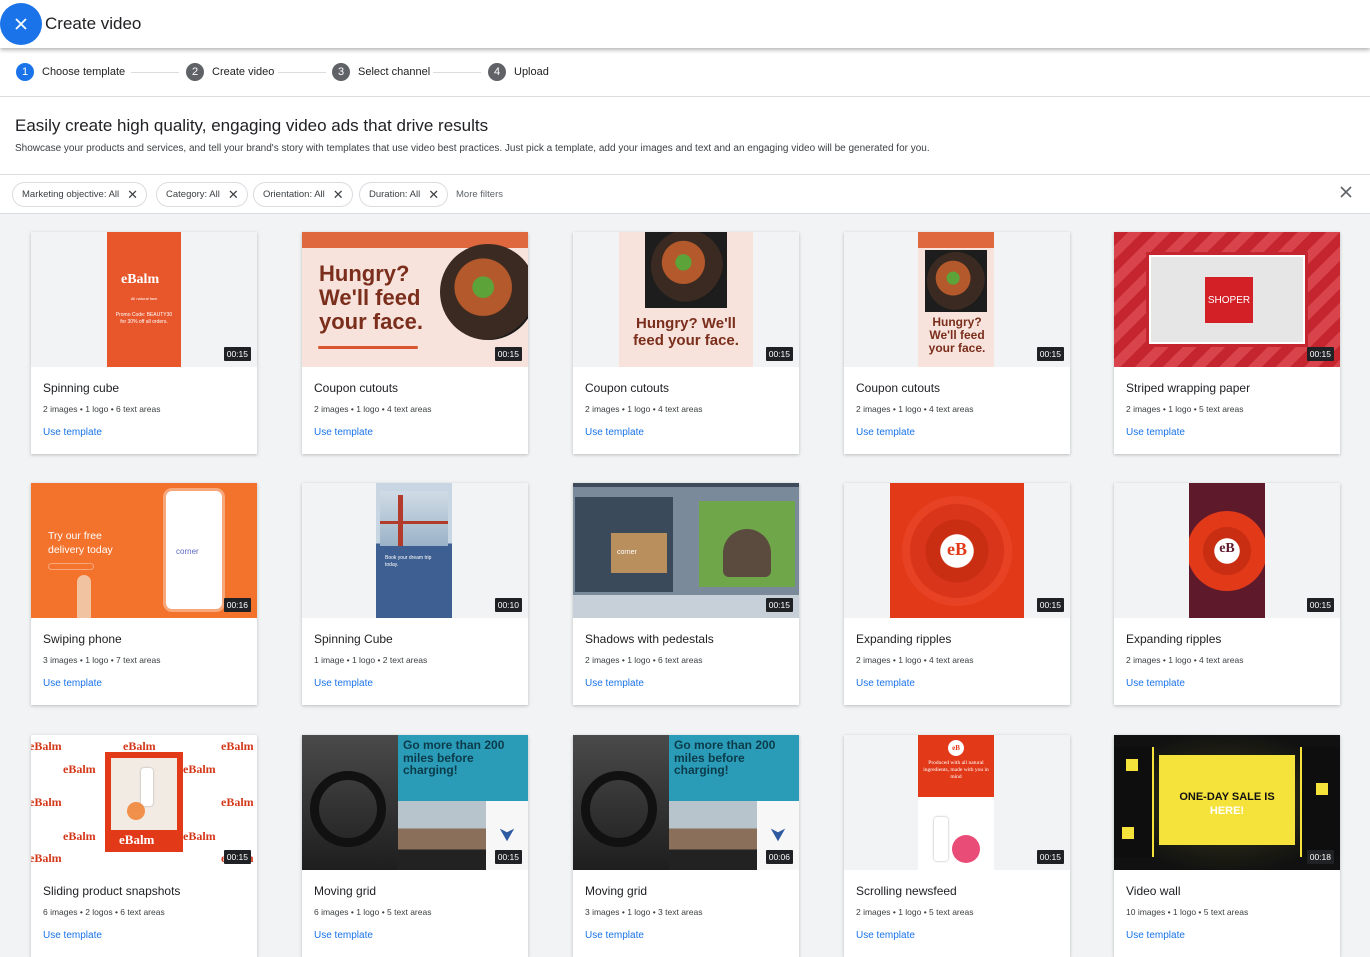  I want to click on template-thumbnail: Book your dream trip today. 00:10, so click(415, 550).